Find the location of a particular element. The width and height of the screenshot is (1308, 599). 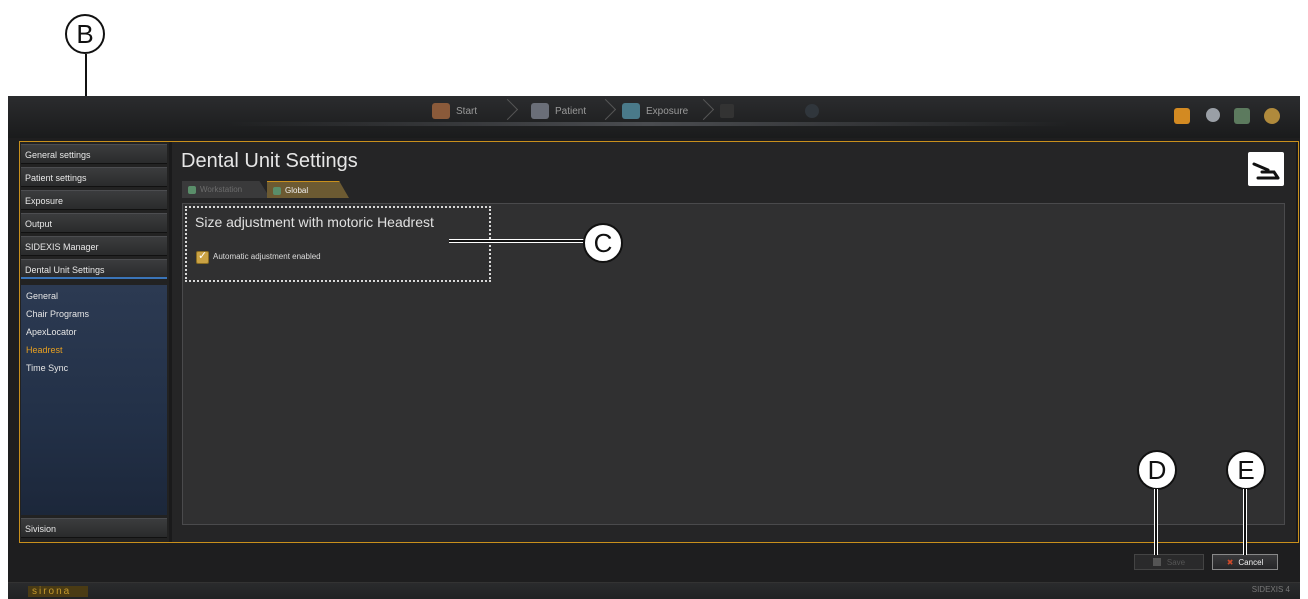

examine-icon is located at coordinates (727, 111).